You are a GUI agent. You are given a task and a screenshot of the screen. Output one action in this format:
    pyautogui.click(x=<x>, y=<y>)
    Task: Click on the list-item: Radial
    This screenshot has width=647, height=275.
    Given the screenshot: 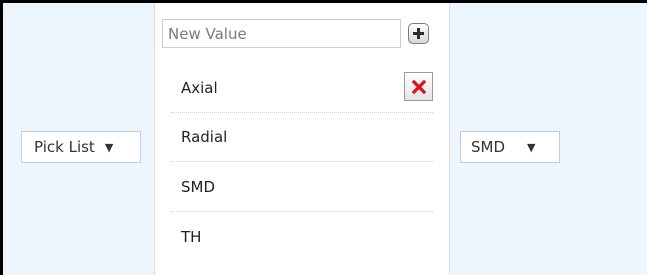 What is the action you would take?
    pyautogui.click(x=302, y=137)
    